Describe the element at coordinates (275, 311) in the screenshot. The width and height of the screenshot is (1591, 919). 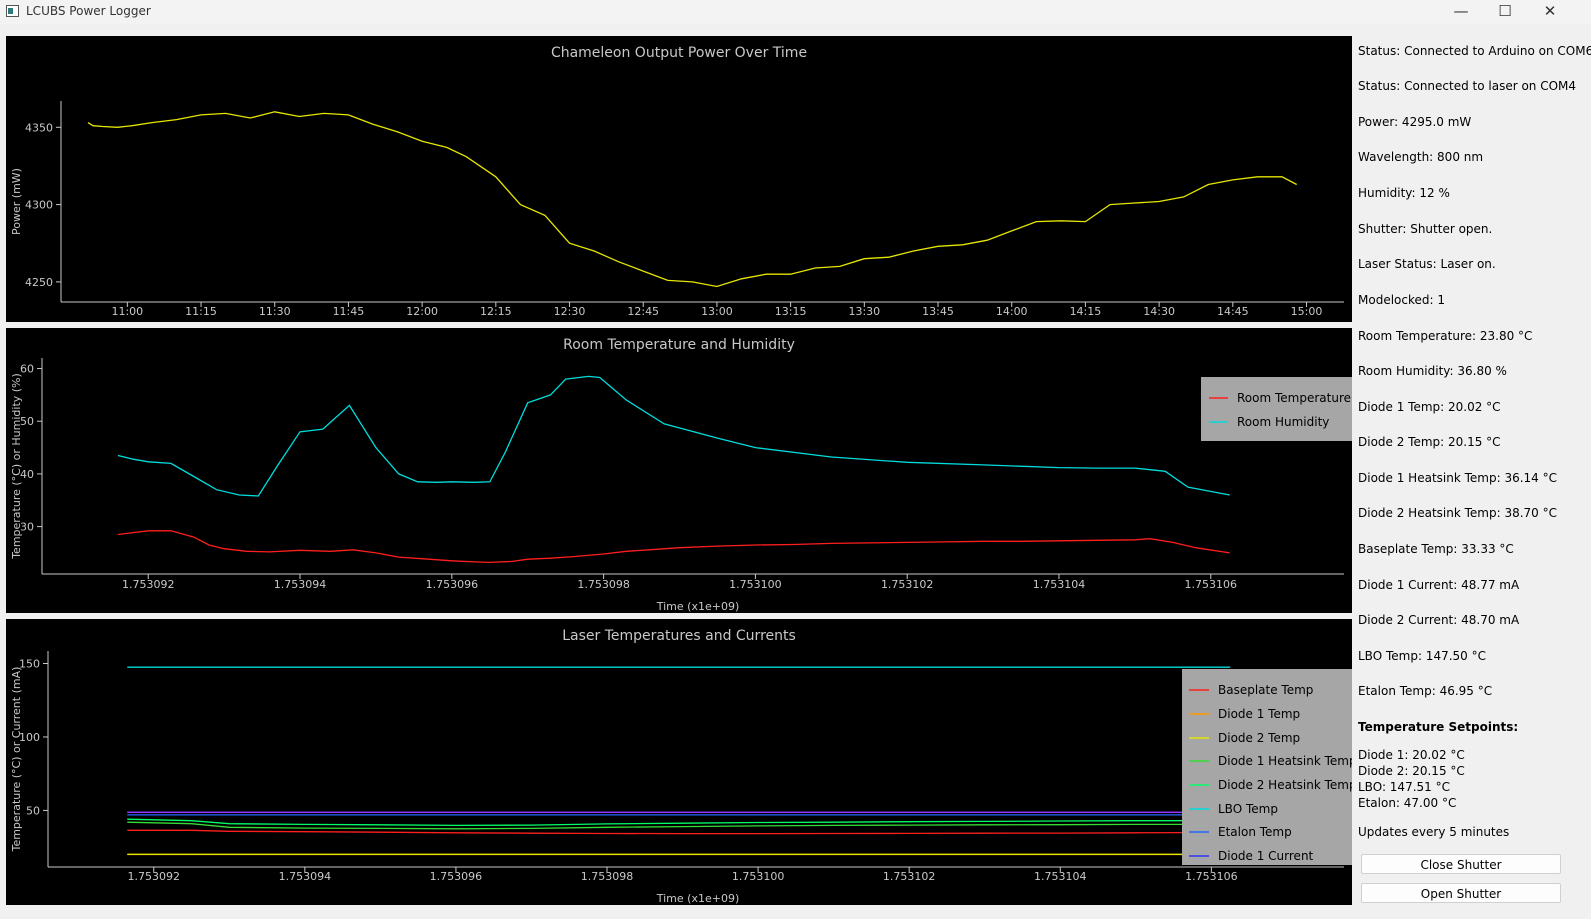
I see `x-tick-label: 11:30` at that location.